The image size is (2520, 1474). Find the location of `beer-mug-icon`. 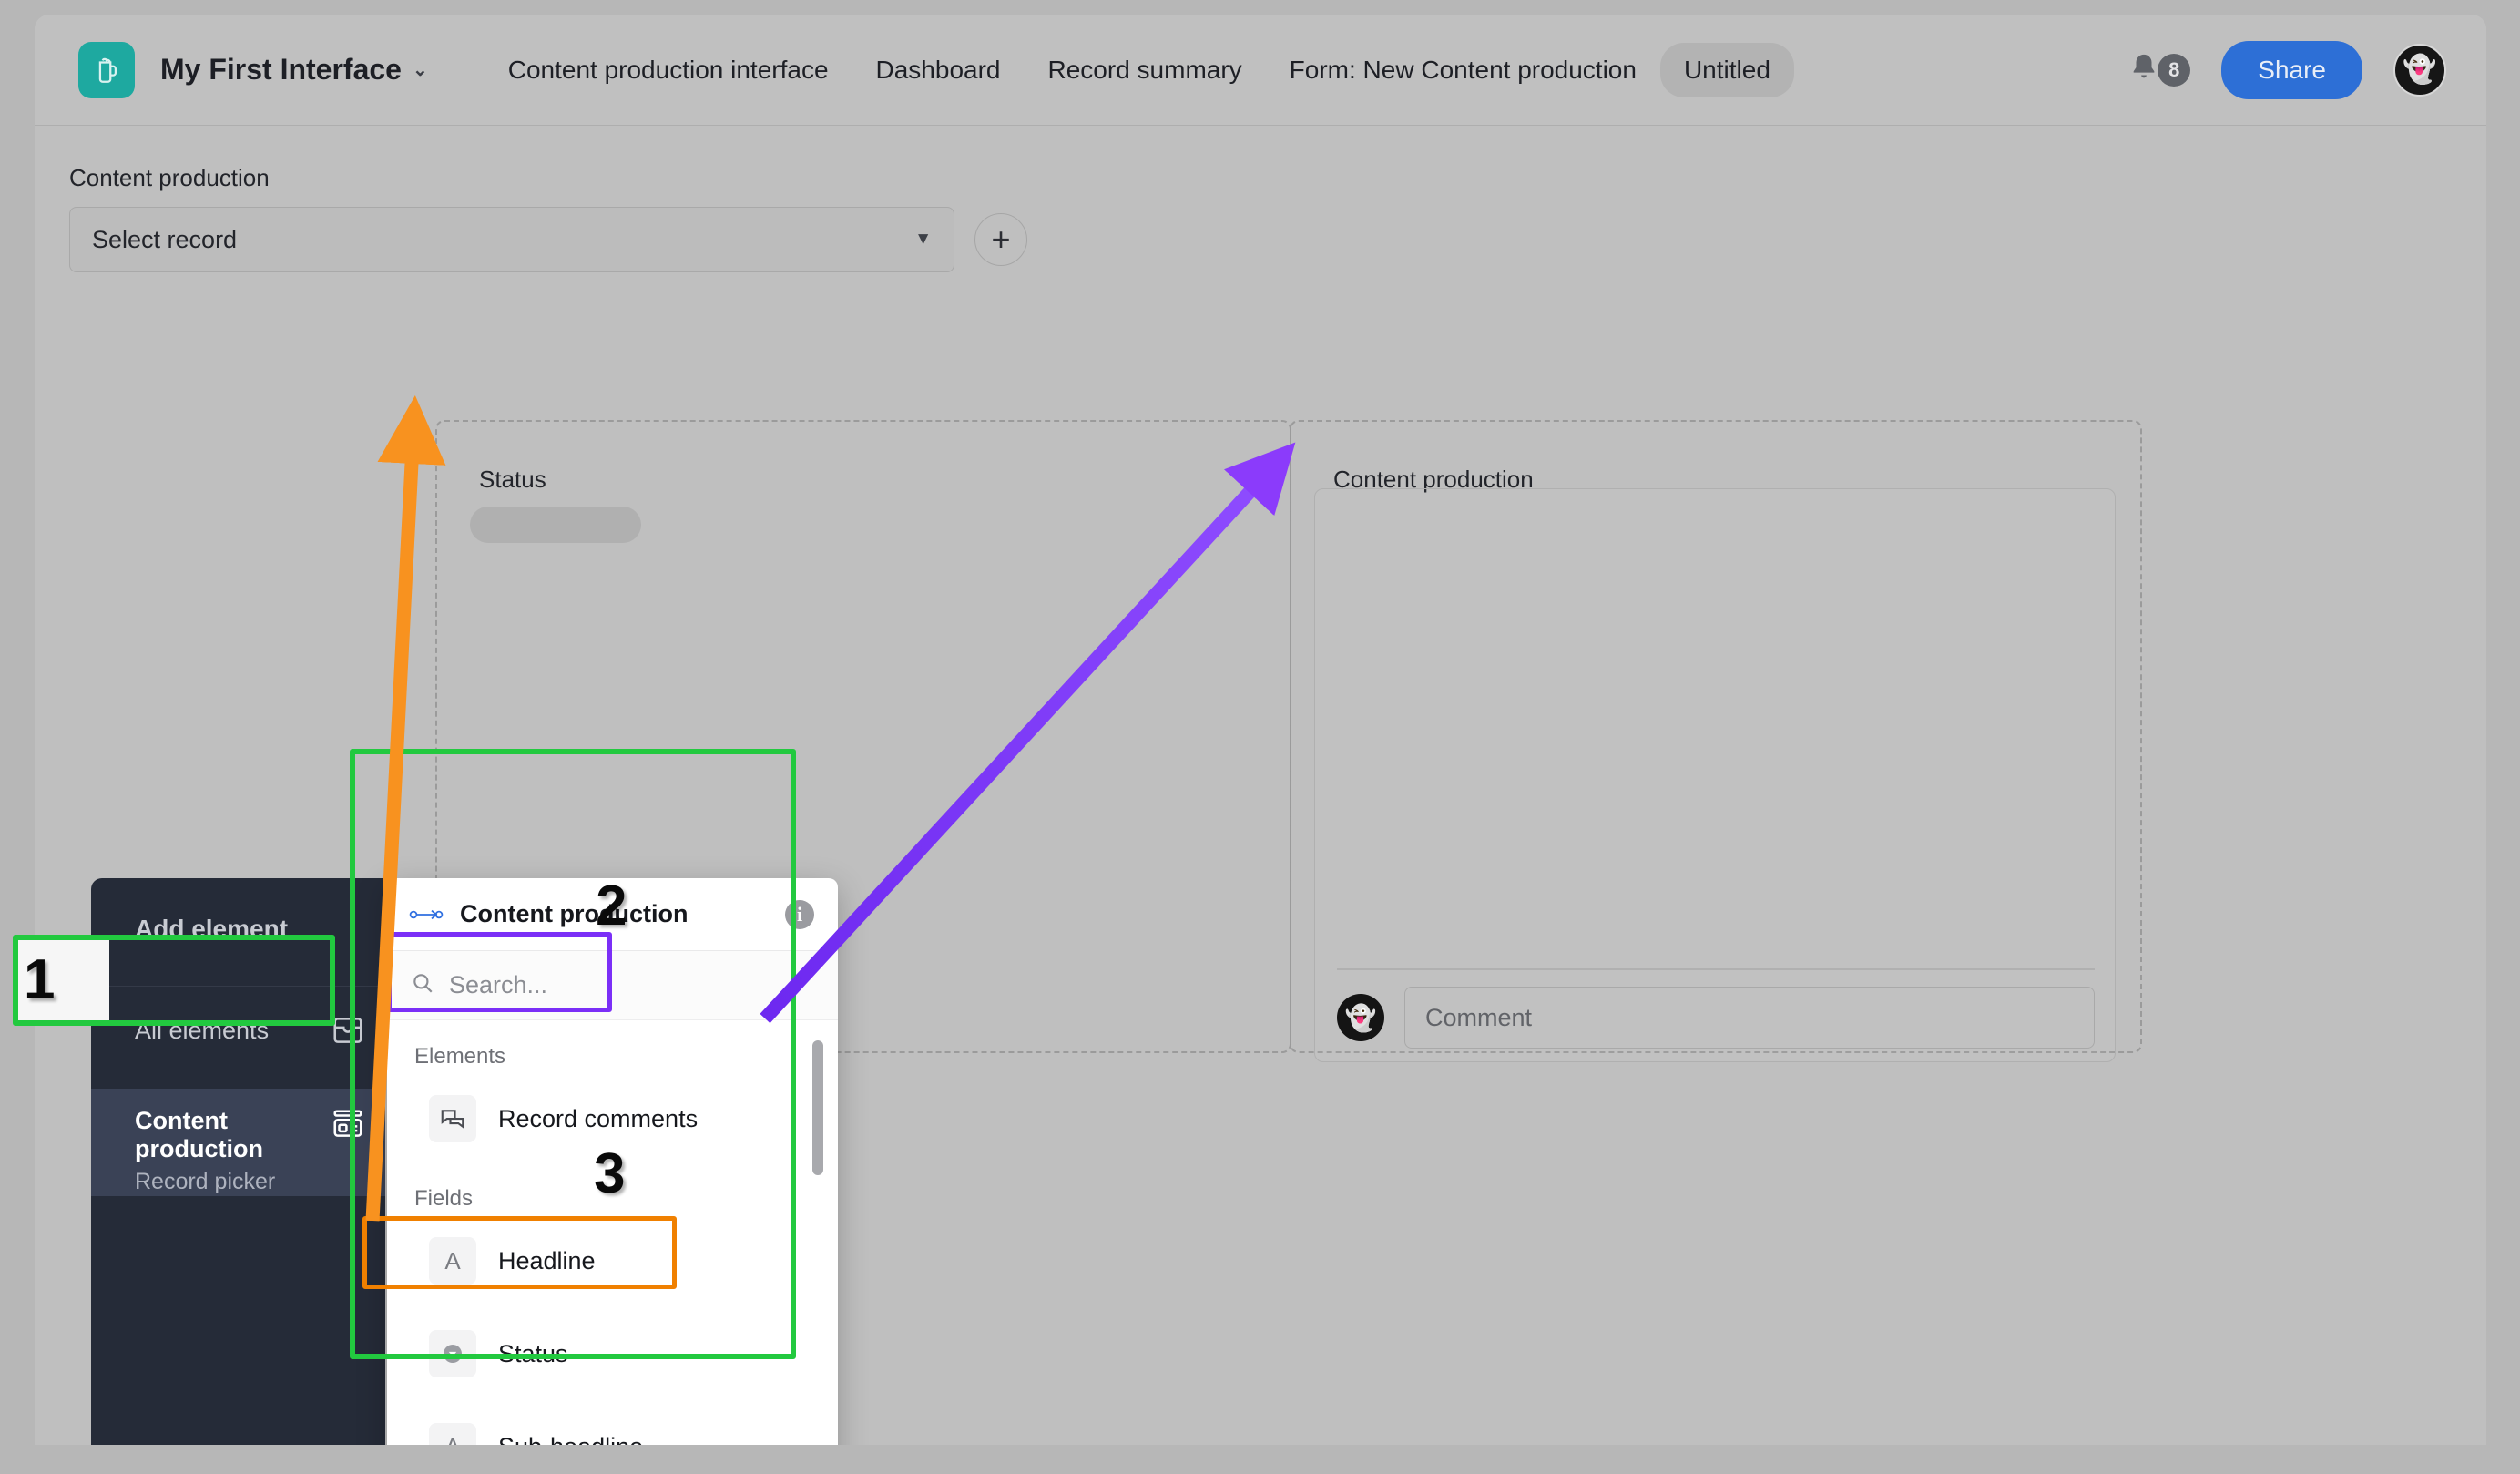

beer-mug-icon is located at coordinates (106, 69).